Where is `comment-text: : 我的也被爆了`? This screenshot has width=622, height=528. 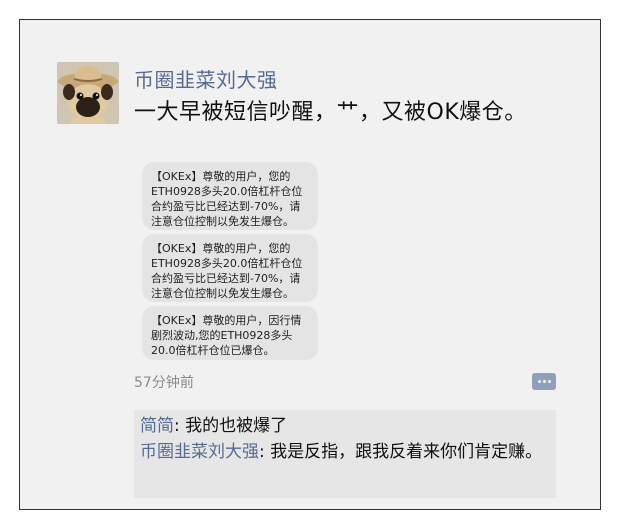
comment-text: : 我的也被爆了 is located at coordinates (231, 426).